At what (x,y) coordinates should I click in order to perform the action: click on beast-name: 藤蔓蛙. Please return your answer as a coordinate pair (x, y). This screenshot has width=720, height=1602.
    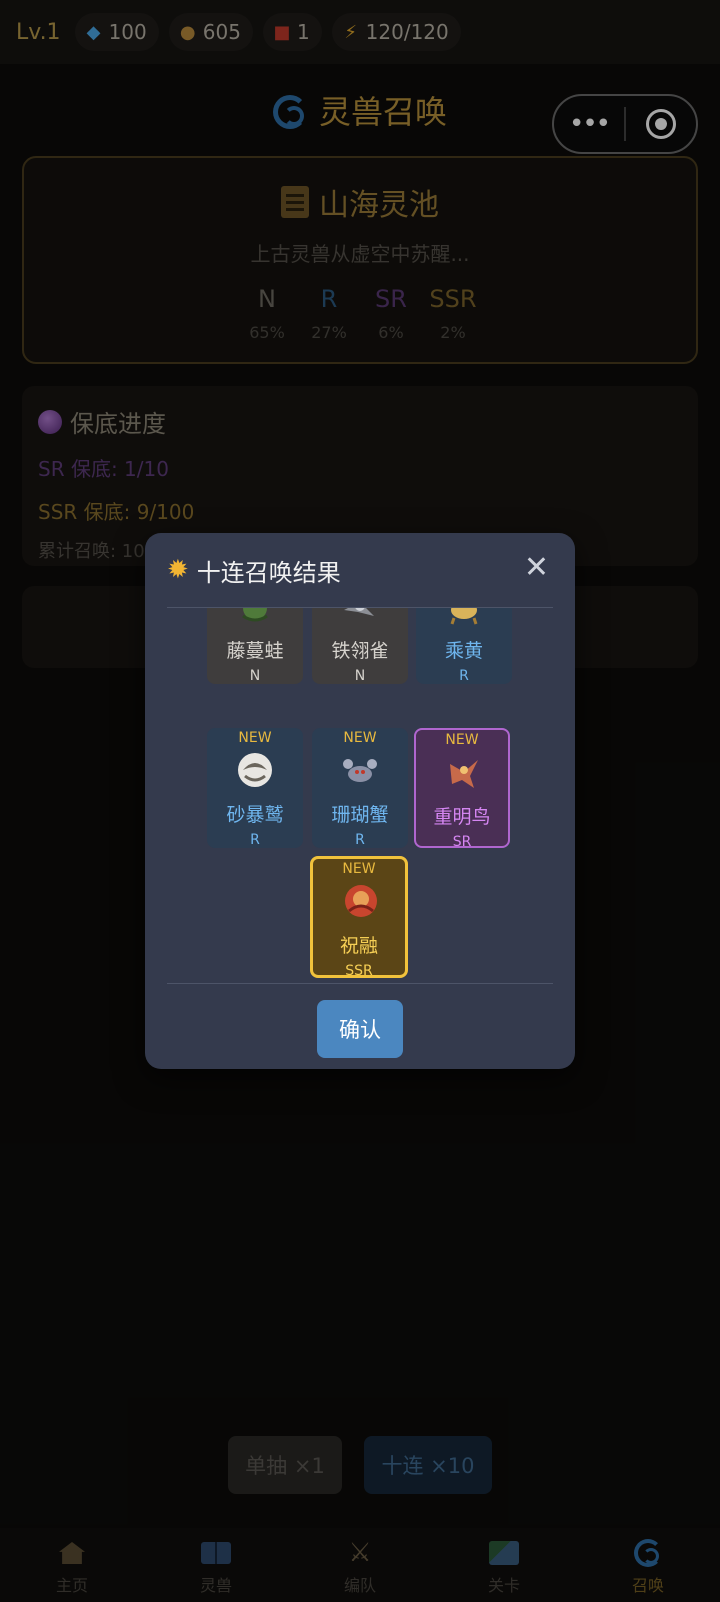
    Looking at the image, I should click on (255, 651).